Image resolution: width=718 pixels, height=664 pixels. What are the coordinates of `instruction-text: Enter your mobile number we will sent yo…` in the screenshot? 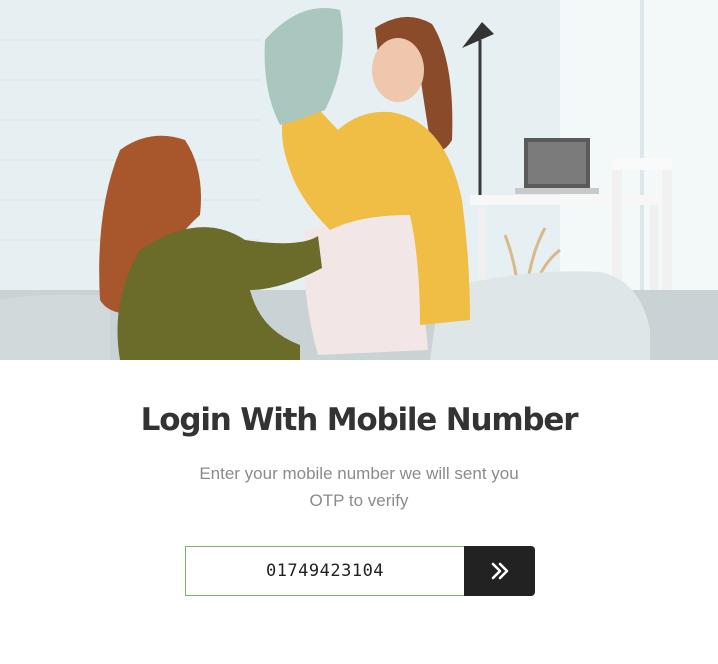 It's located at (359, 487).